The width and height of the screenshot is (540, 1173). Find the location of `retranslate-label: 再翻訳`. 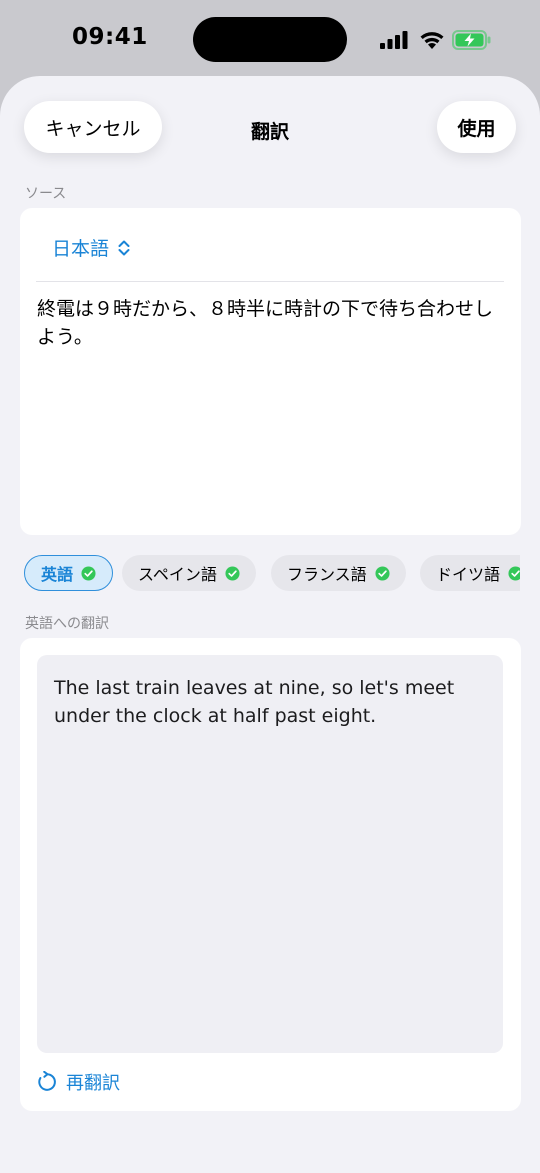

retranslate-label: 再翻訳 is located at coordinates (93, 1083).